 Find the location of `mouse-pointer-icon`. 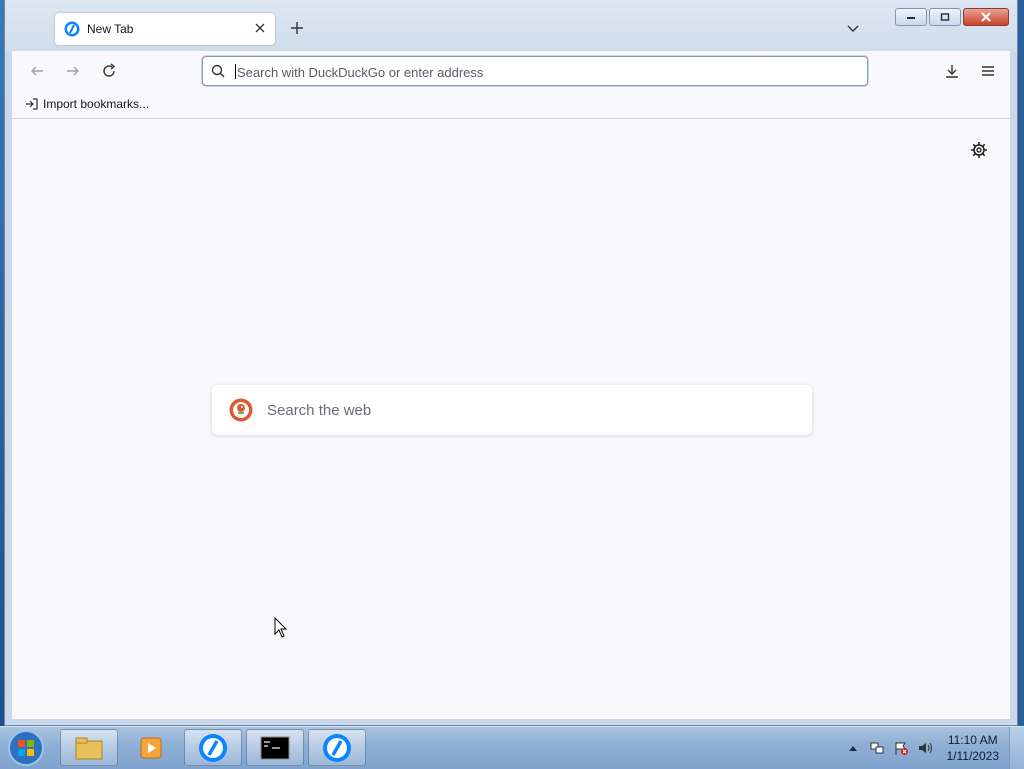

mouse-pointer-icon is located at coordinates (282, 628).